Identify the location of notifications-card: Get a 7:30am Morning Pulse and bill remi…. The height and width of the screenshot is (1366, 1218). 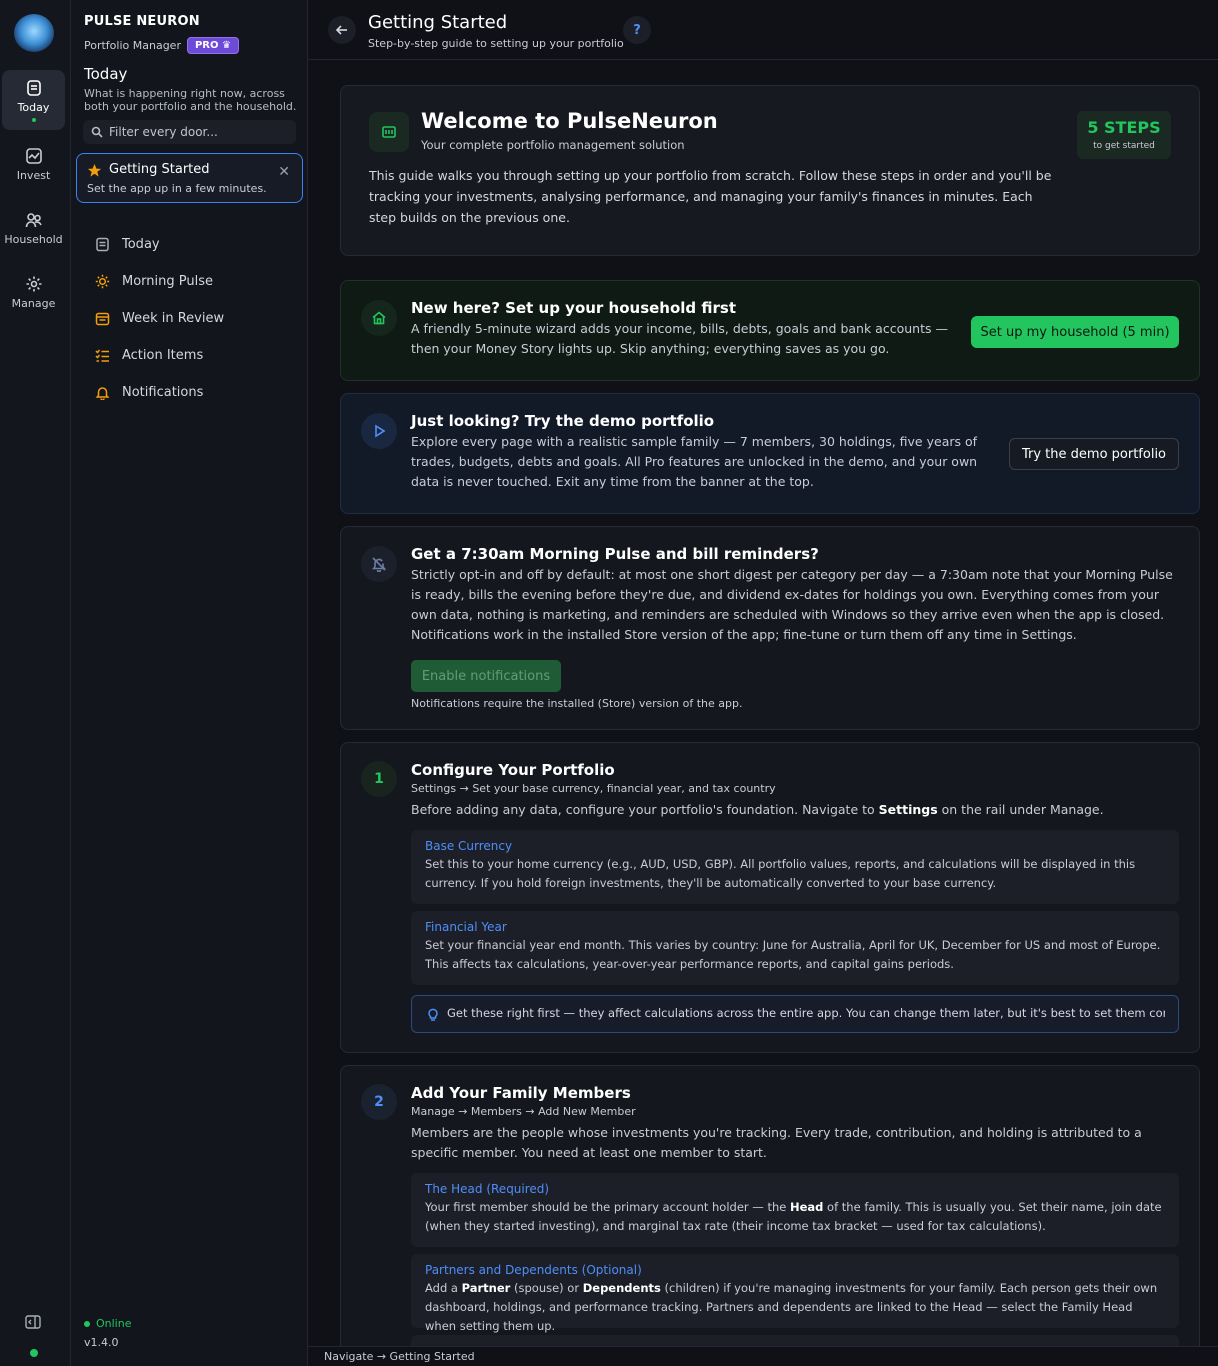
(770, 628).